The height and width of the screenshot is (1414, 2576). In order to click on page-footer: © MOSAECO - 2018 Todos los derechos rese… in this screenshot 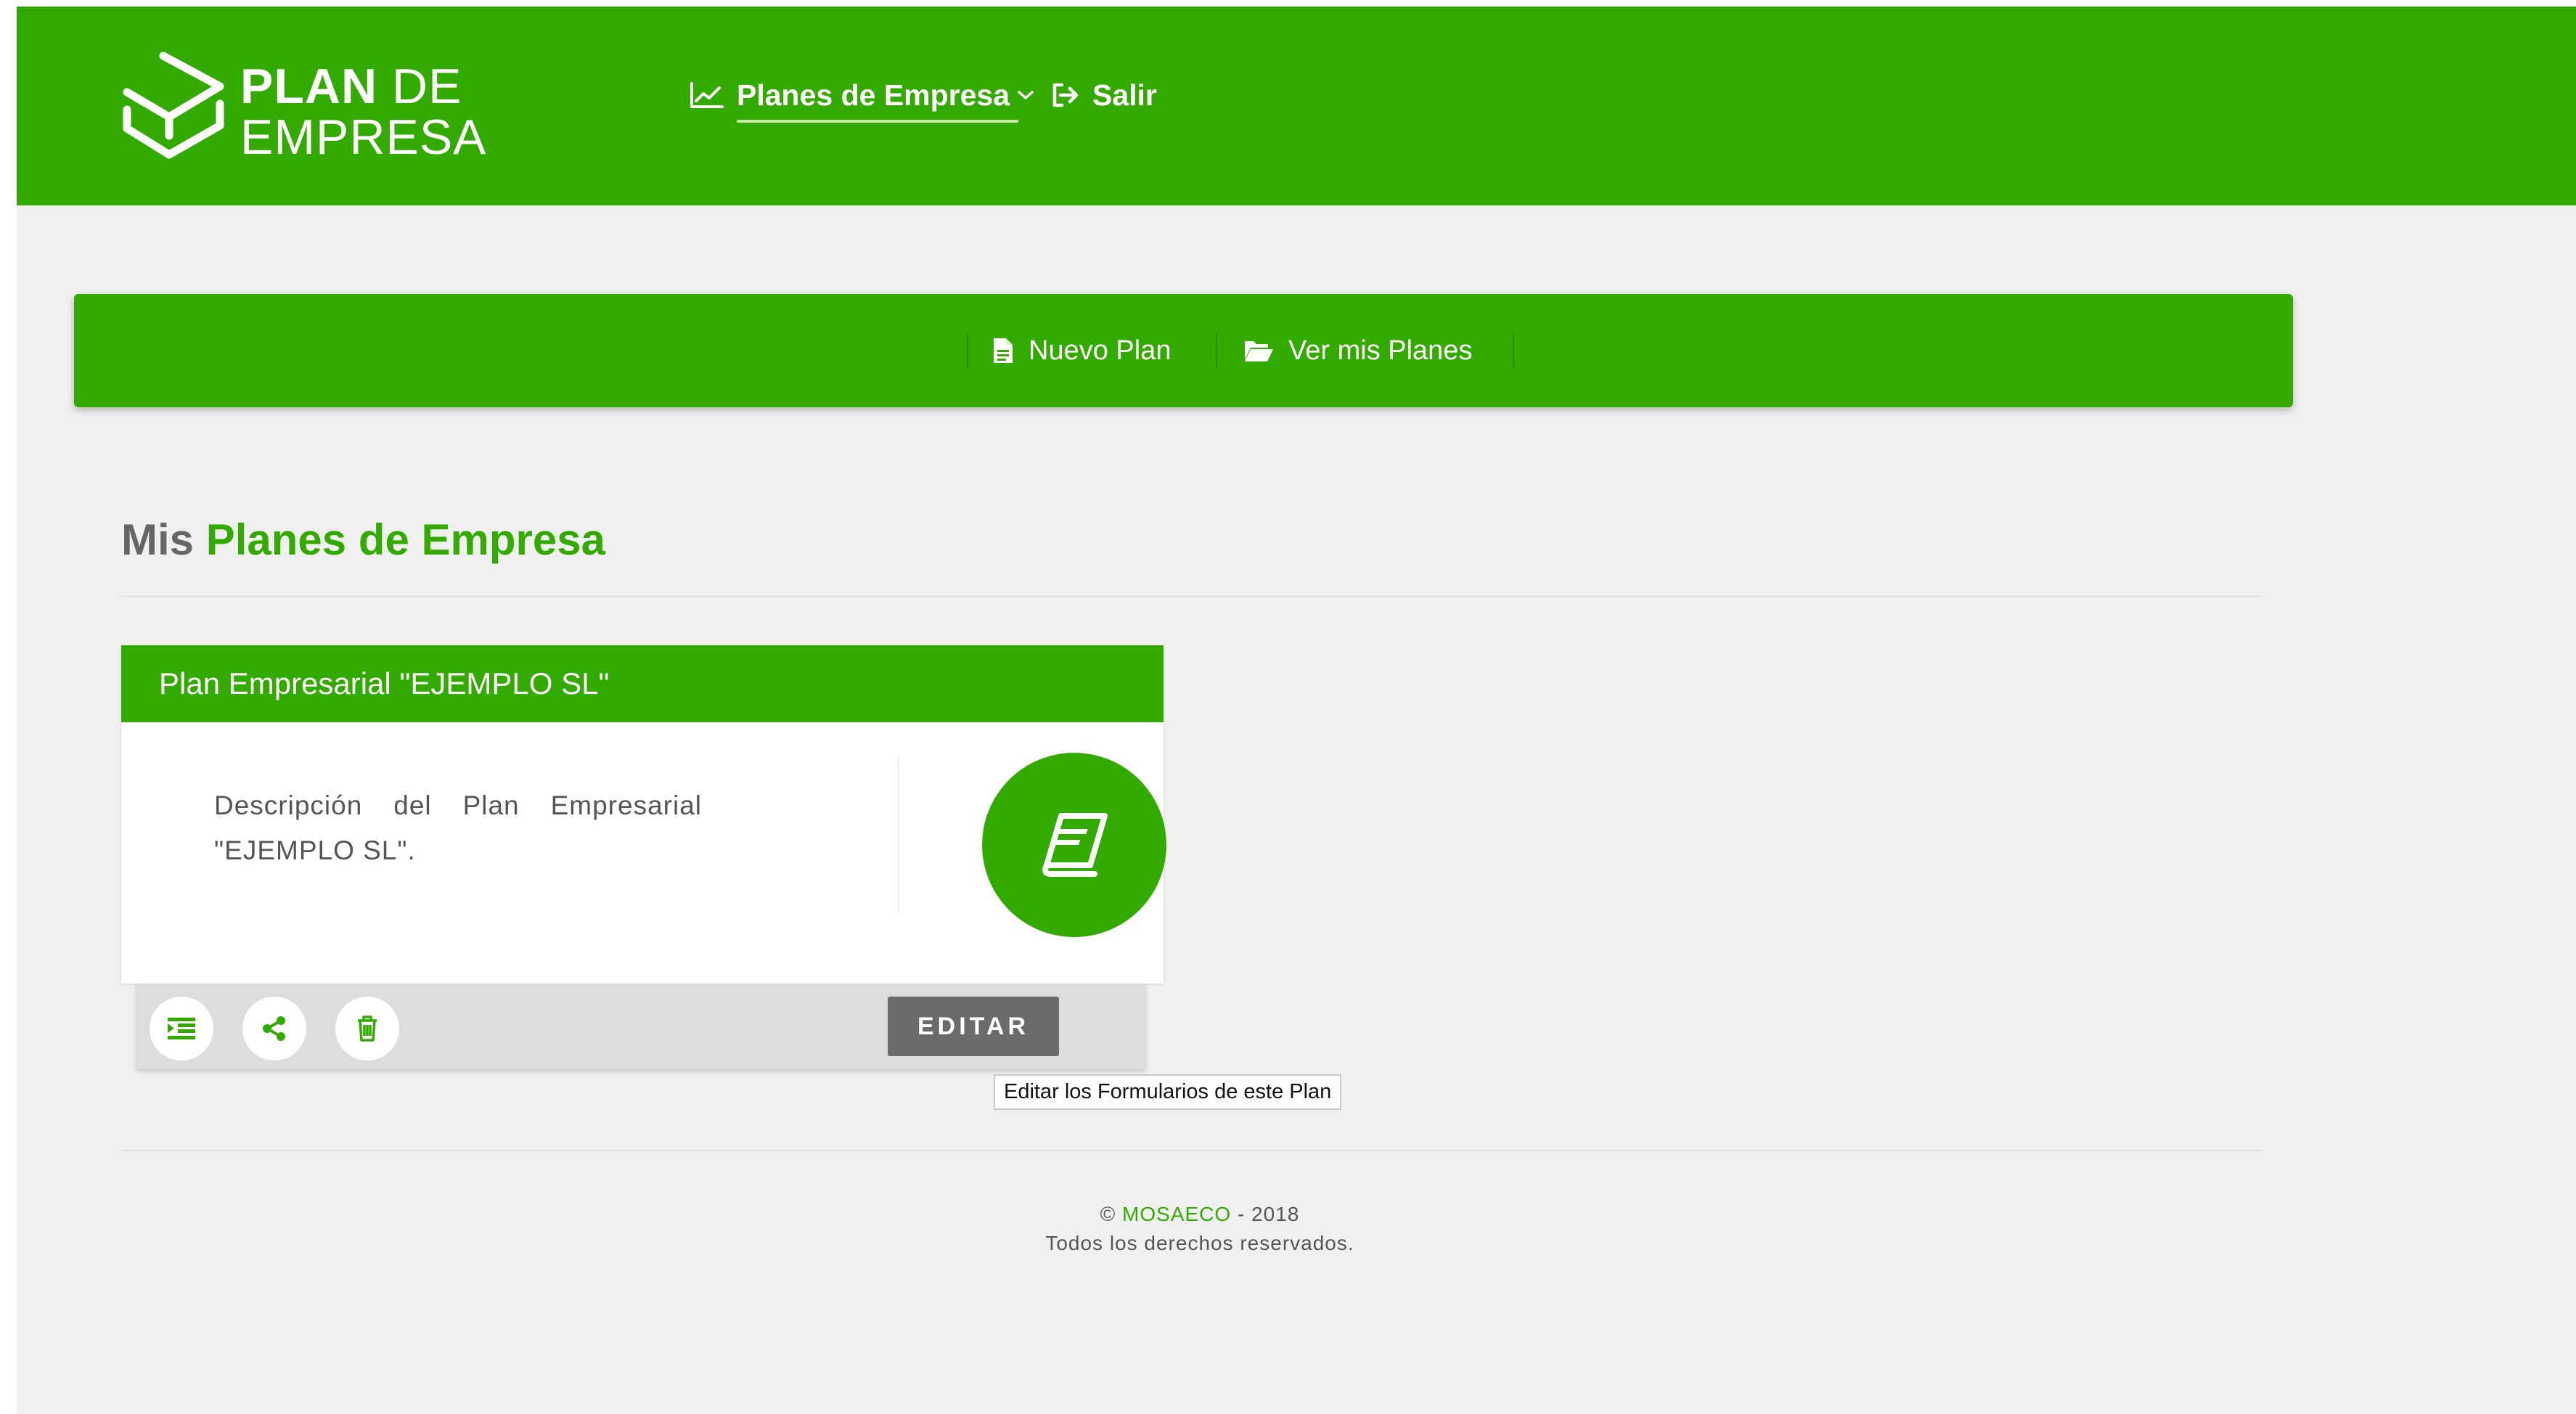, I will do `click(1200, 1229)`.